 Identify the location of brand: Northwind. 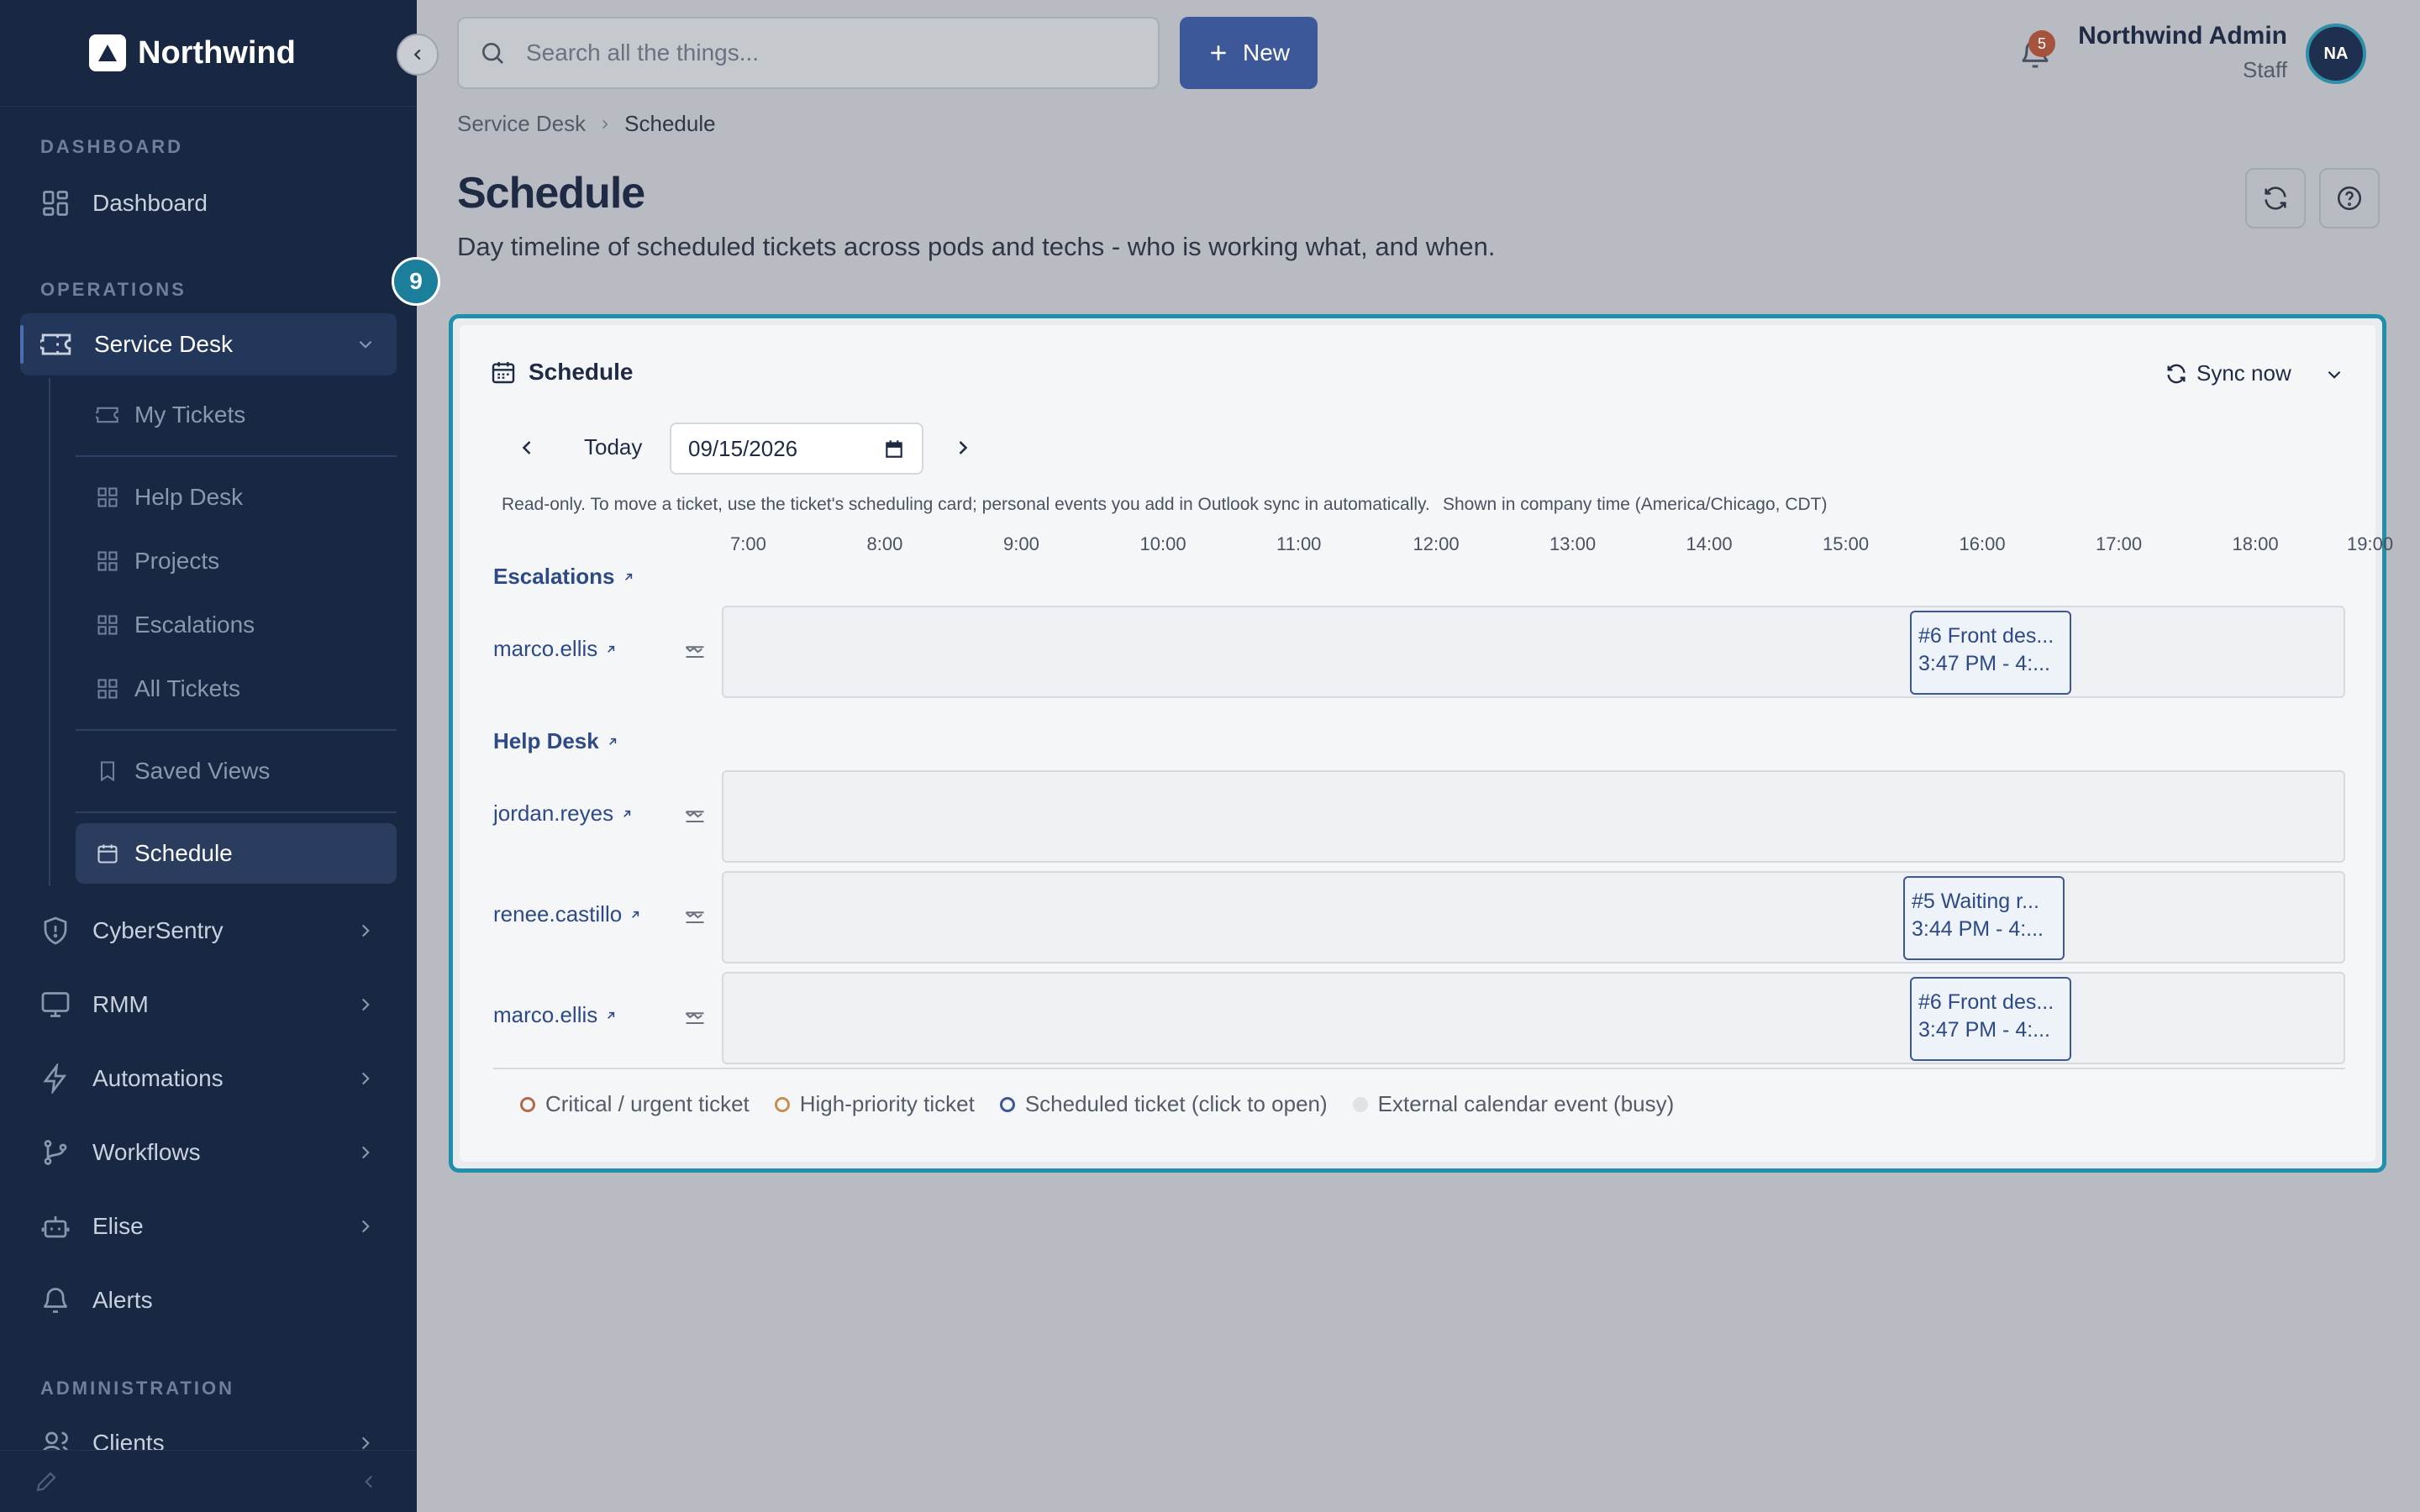
(192, 53).